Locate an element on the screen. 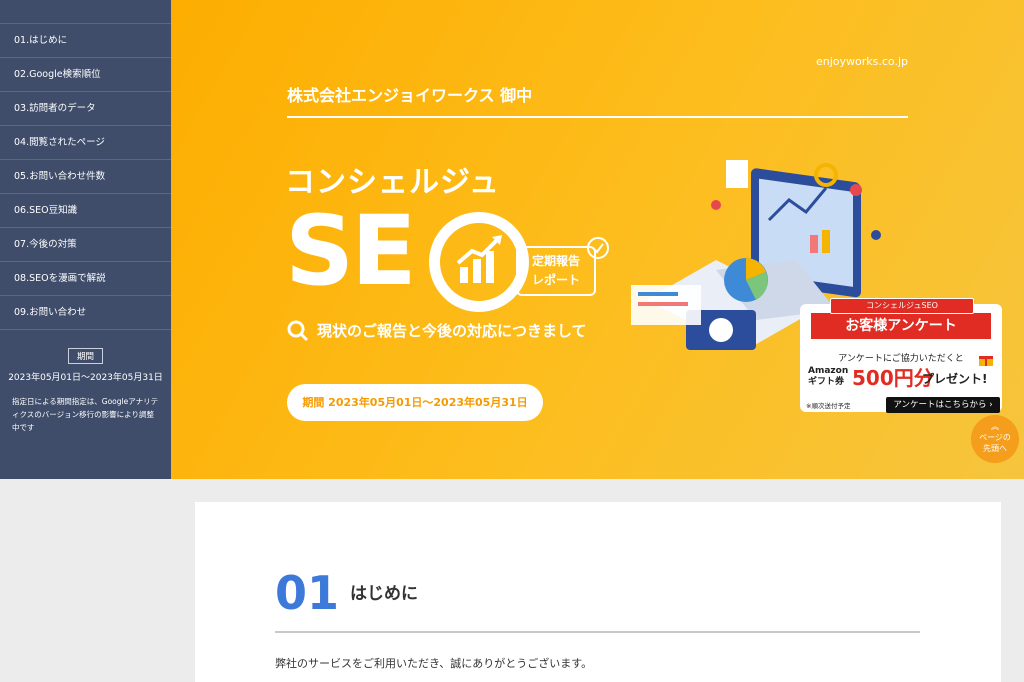  report-badge: 定期報告 レポート is located at coordinates (556, 271).